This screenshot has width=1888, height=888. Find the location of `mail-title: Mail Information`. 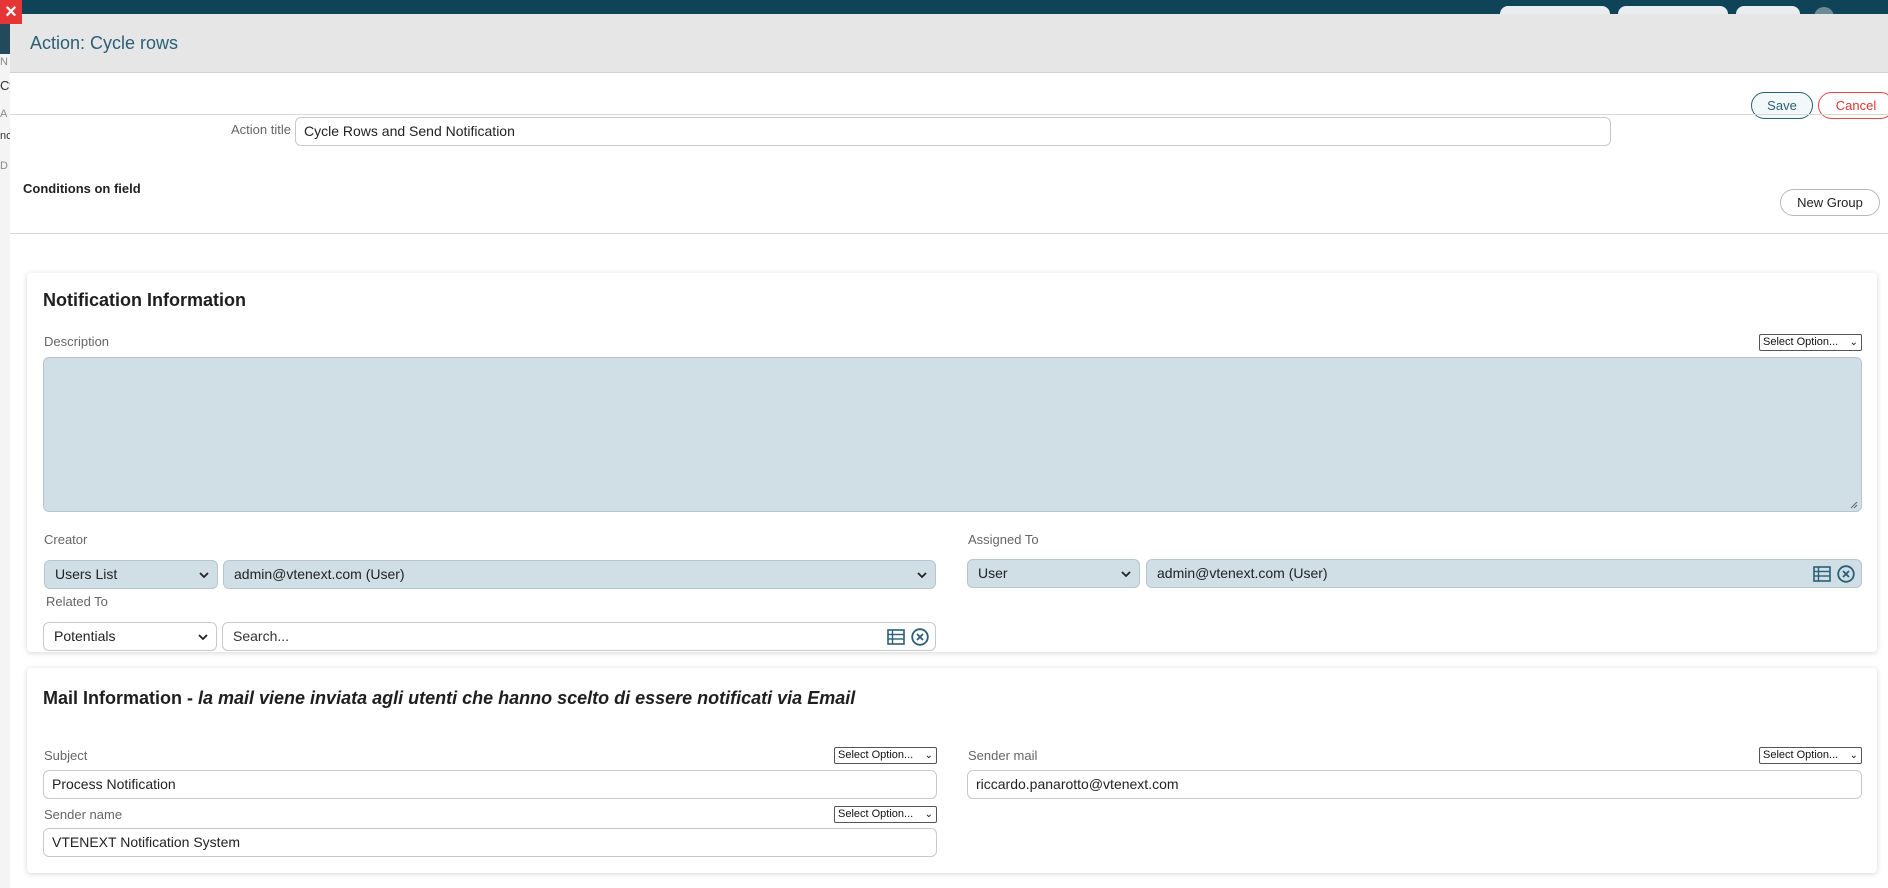

mail-title: Mail Information is located at coordinates (112, 698).